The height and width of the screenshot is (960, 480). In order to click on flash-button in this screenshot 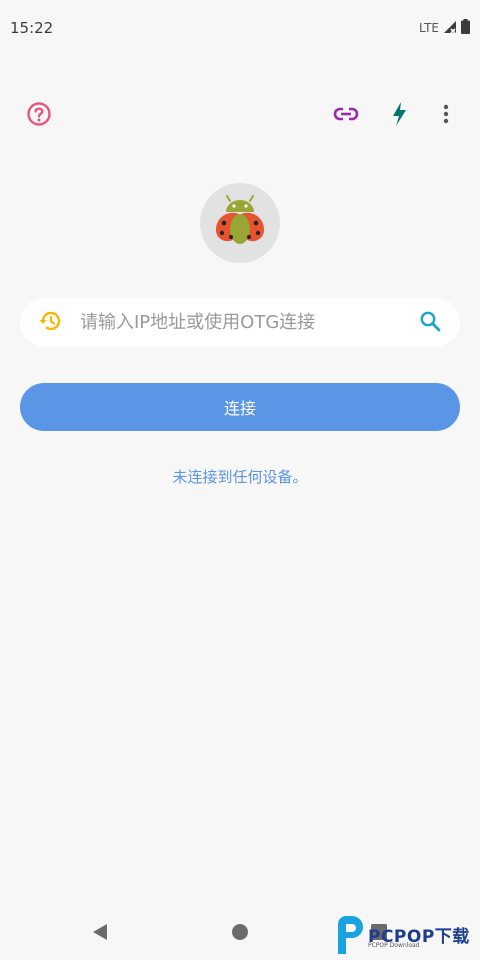, I will do `click(399, 116)`.